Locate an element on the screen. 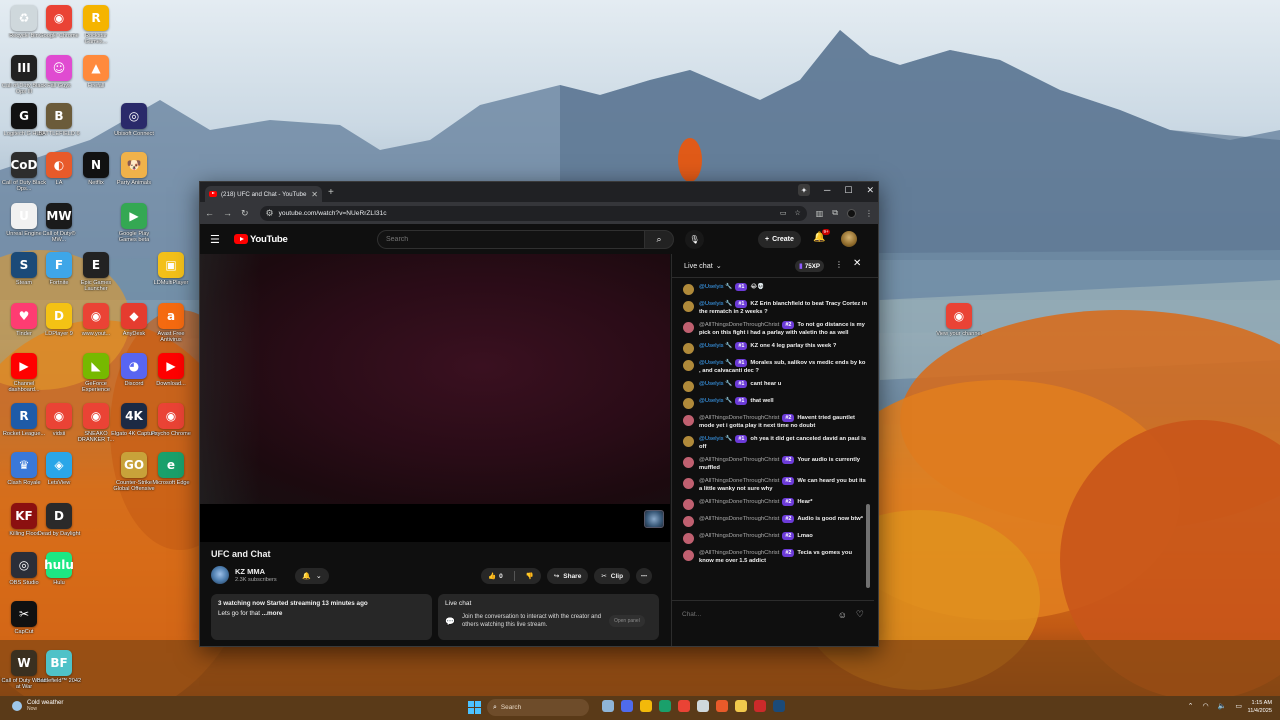  desktop-icon: E Epic Games Launcher is located at coordinates (96, 272).